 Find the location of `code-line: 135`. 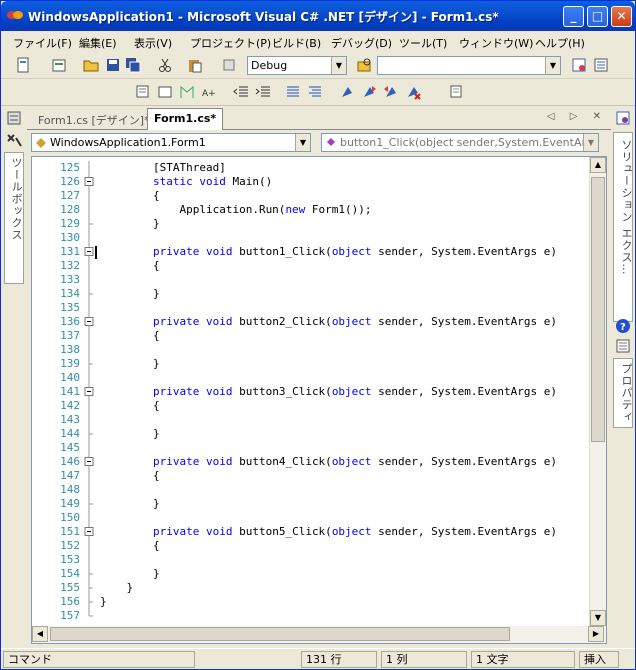

code-line: 135 is located at coordinates (312, 308).